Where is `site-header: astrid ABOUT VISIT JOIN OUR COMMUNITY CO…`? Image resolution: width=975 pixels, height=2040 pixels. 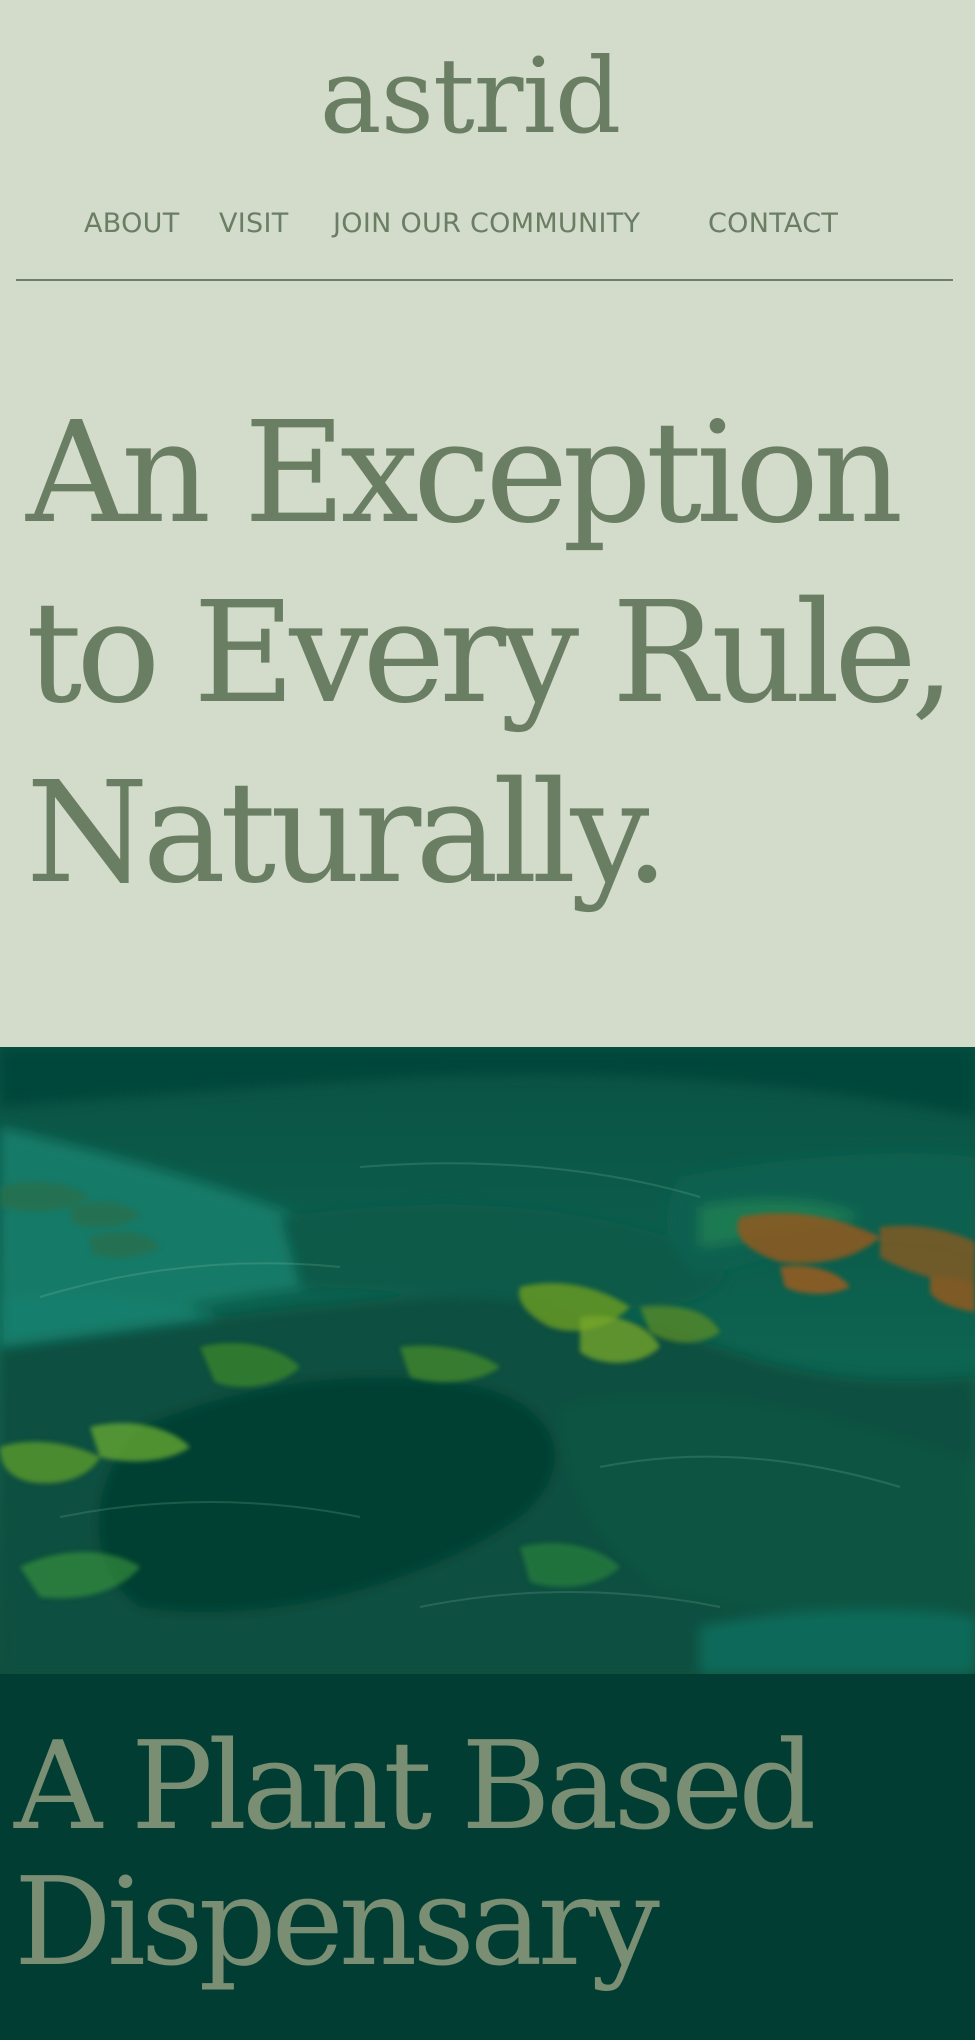
site-header: astrid ABOUT VISIT JOIN OUR COMMUNITY CO… is located at coordinates (487, 140).